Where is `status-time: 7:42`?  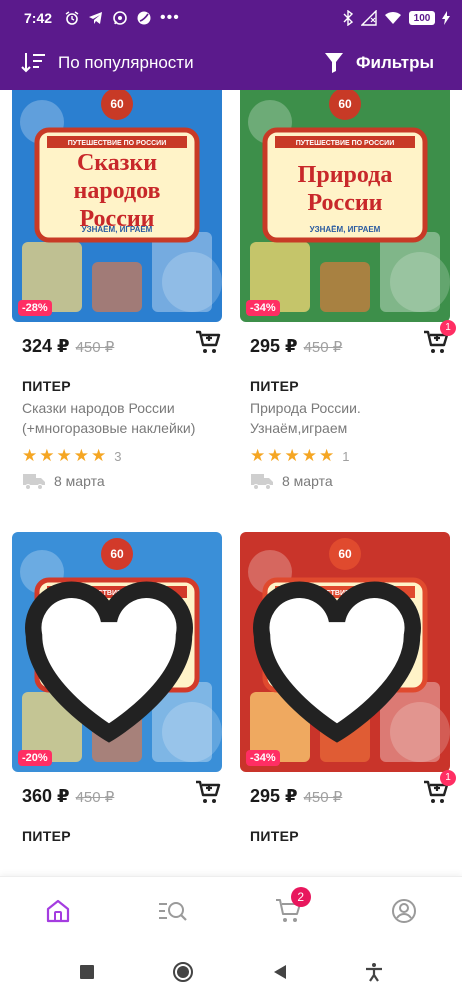
status-time: 7:42 is located at coordinates (38, 18).